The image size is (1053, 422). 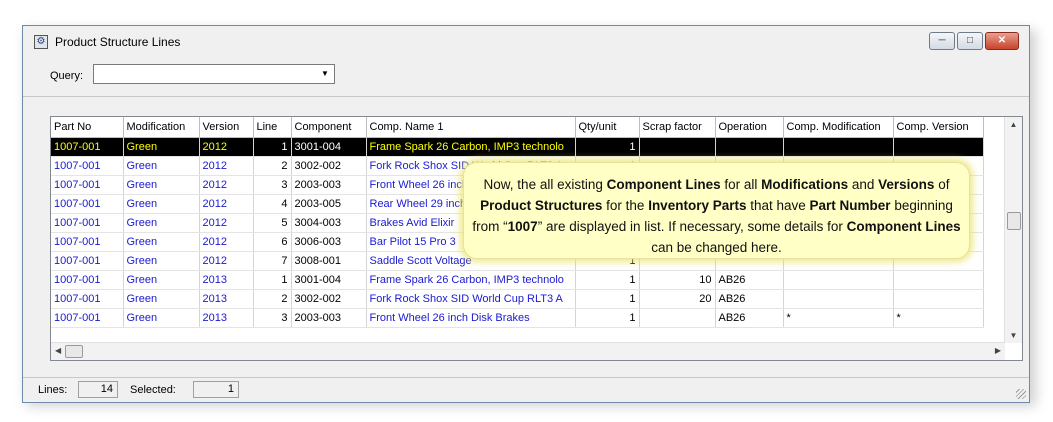 What do you see at coordinates (272, 127) in the screenshot?
I see `column-header: Line` at bounding box center [272, 127].